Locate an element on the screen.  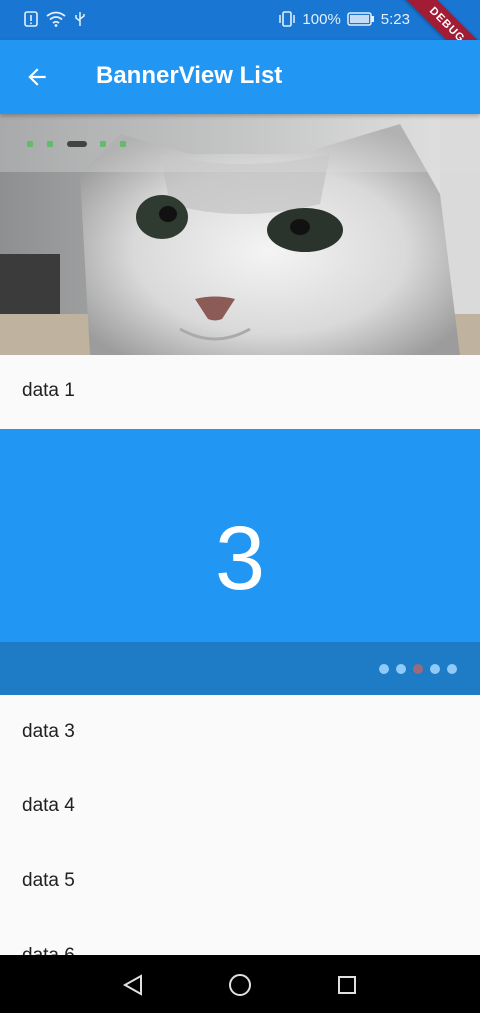
vibrate-icon is located at coordinates (287, 19).